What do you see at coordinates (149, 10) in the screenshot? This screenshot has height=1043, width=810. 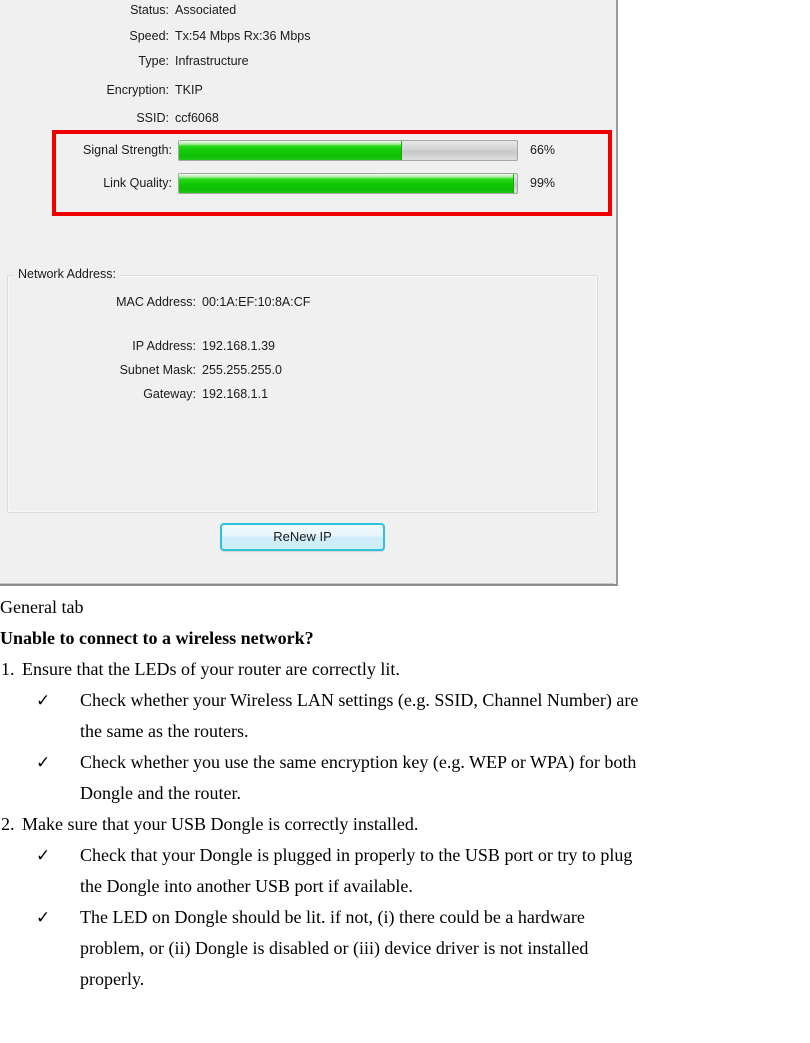 I see `info-label-status: Status:` at bounding box center [149, 10].